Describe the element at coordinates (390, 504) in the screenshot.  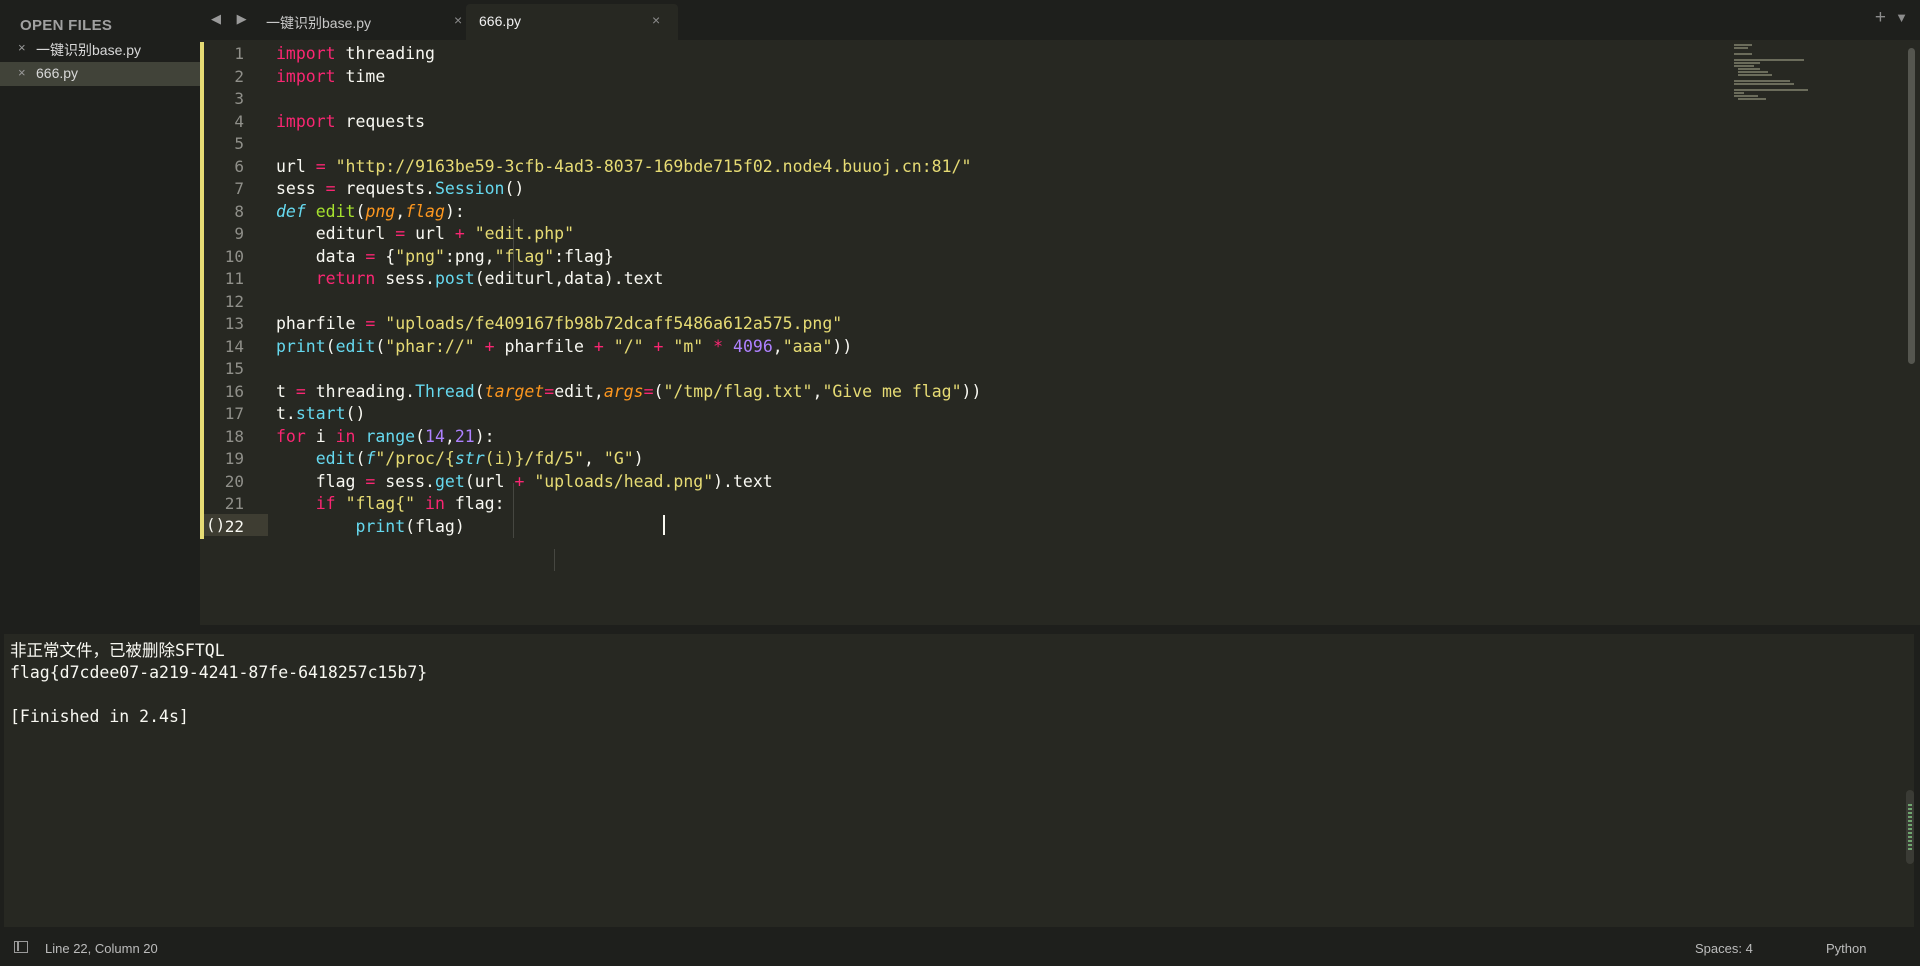
I see `code-line: if "flag{" in flag:` at that location.